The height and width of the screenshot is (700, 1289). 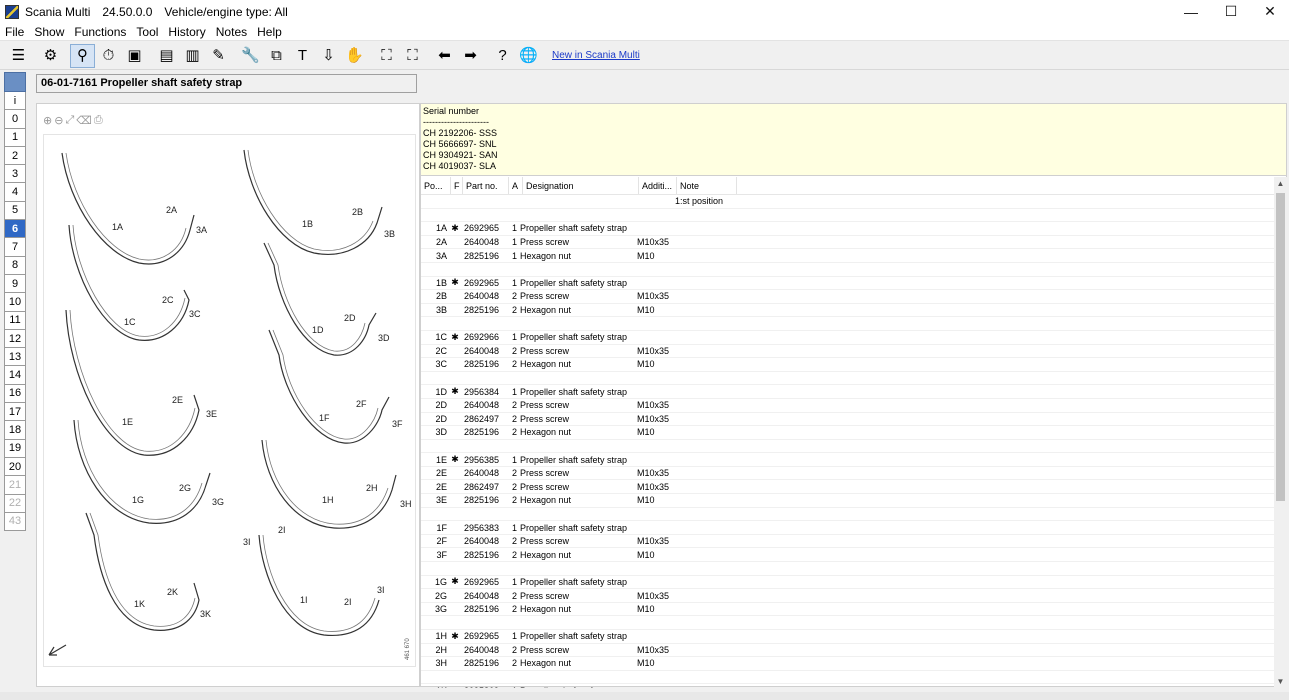 I want to click on print-icon: ⎙, so click(x=98, y=120).